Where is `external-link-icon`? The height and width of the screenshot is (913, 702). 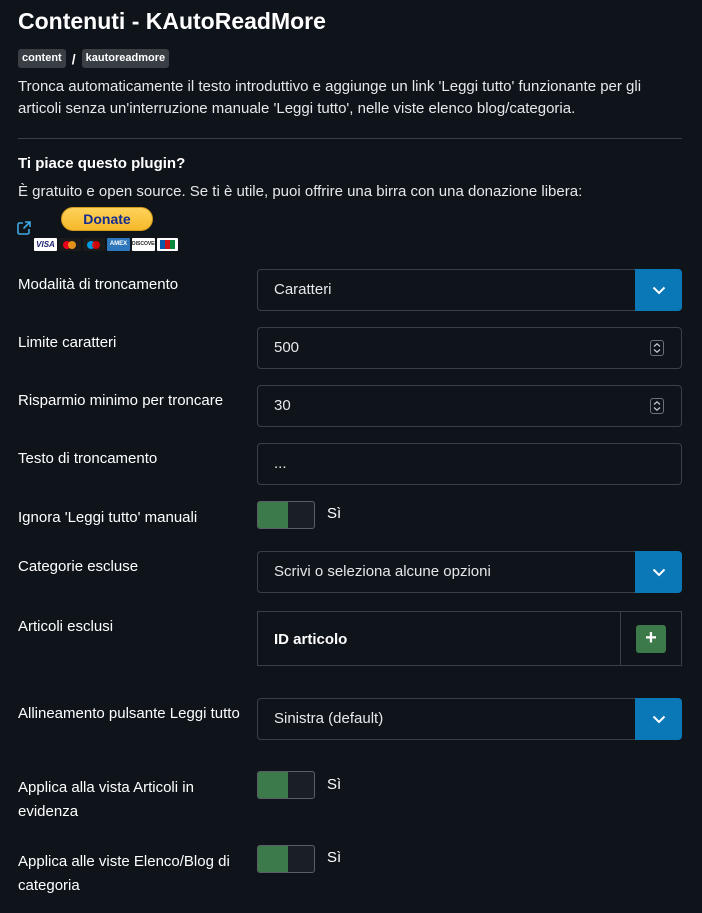
external-link-icon is located at coordinates (24, 228).